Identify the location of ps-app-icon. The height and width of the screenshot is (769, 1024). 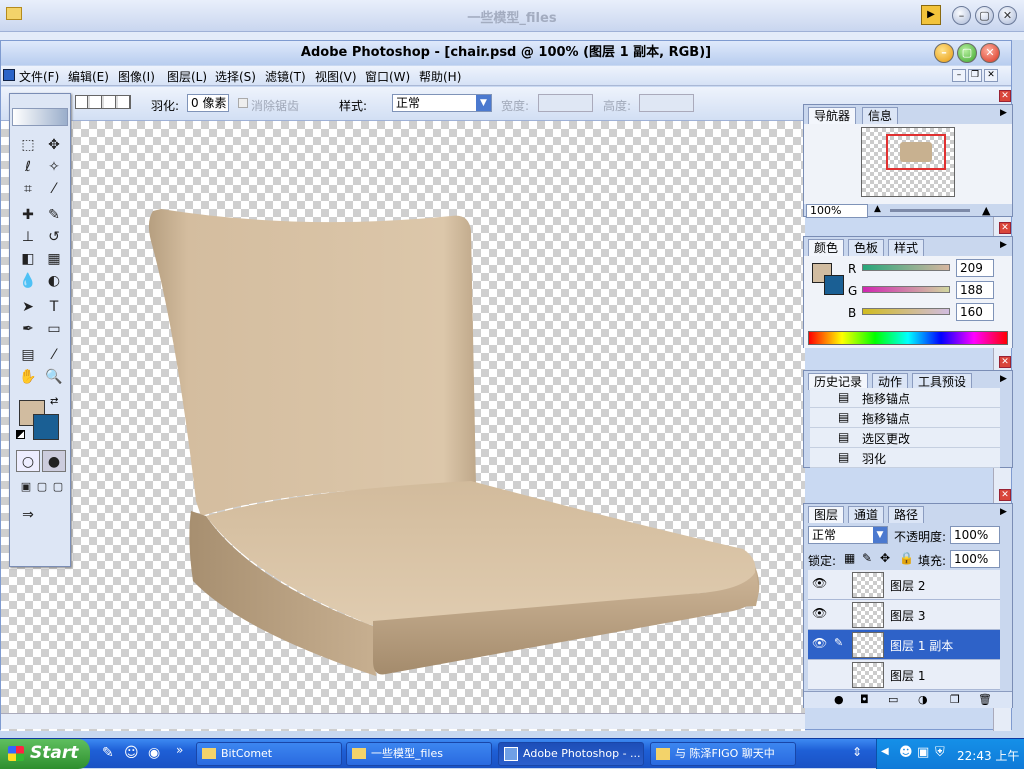
(9, 75).